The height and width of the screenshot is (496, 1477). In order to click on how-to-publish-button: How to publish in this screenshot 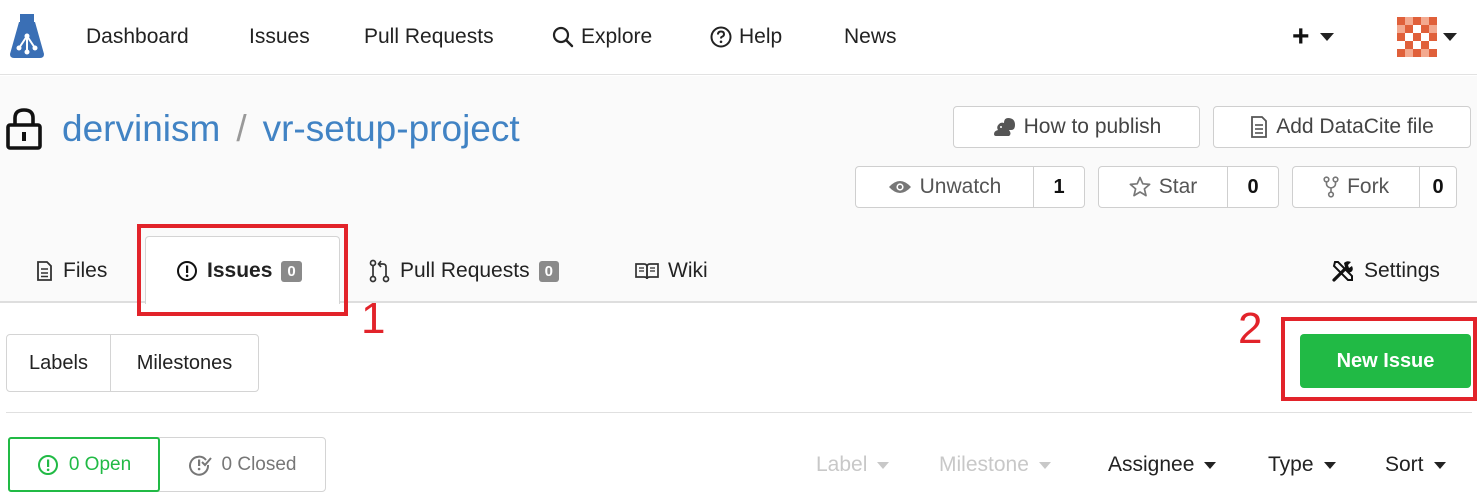, I will do `click(1076, 127)`.